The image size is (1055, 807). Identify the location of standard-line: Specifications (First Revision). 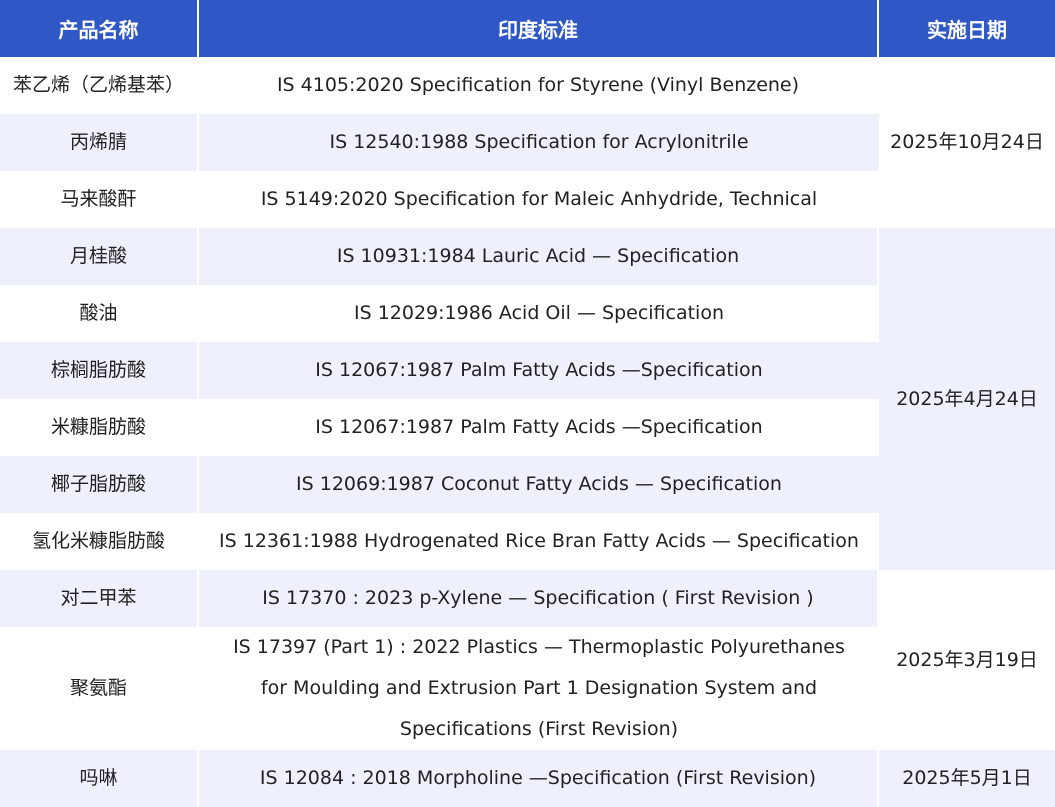
(539, 729).